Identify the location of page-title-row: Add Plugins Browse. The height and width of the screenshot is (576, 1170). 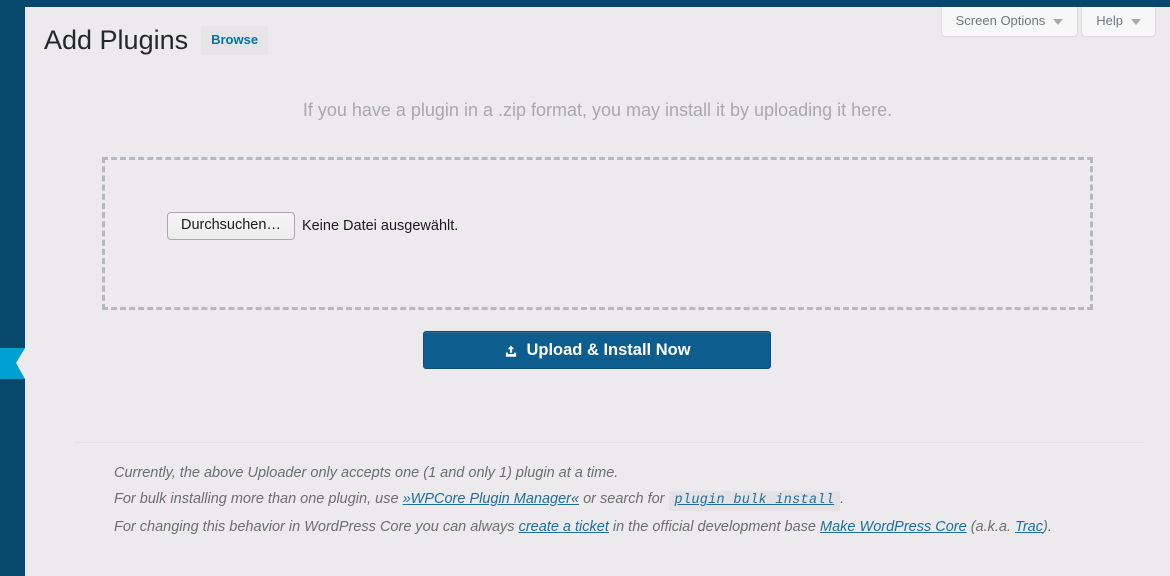
(156, 40).